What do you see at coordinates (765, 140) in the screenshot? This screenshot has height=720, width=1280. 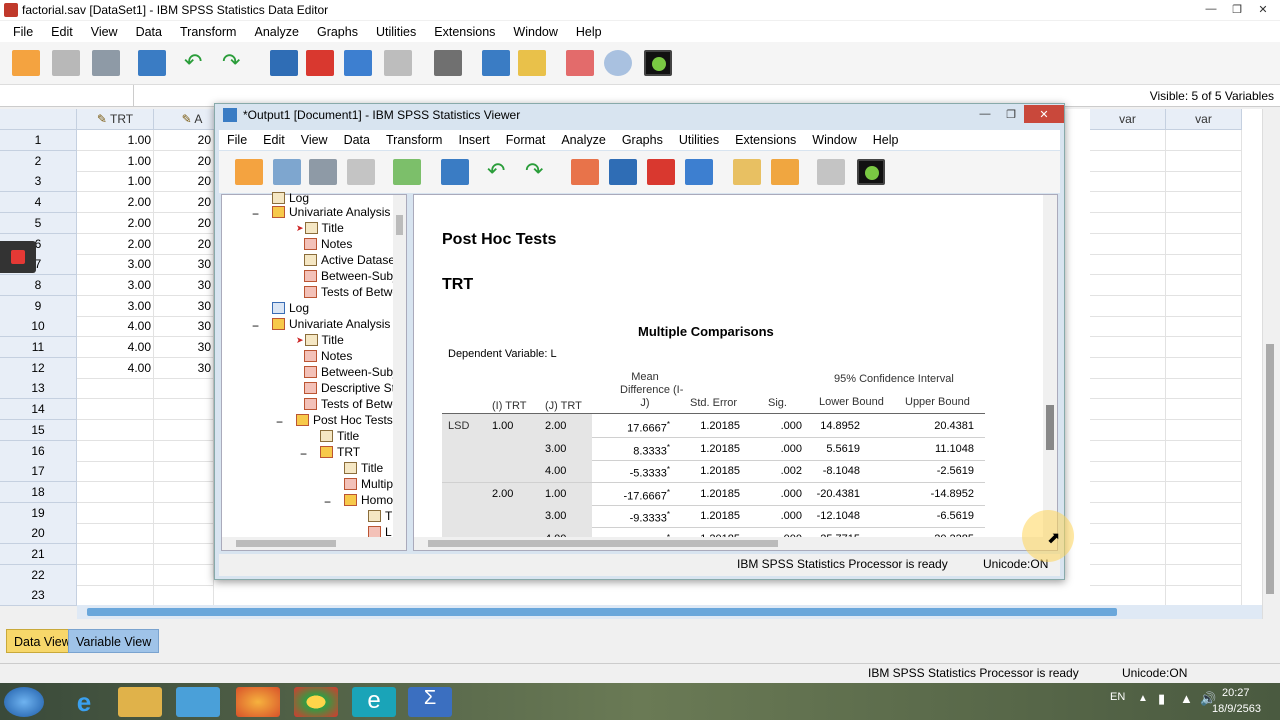 I see `menu-extensions: Extensions` at bounding box center [765, 140].